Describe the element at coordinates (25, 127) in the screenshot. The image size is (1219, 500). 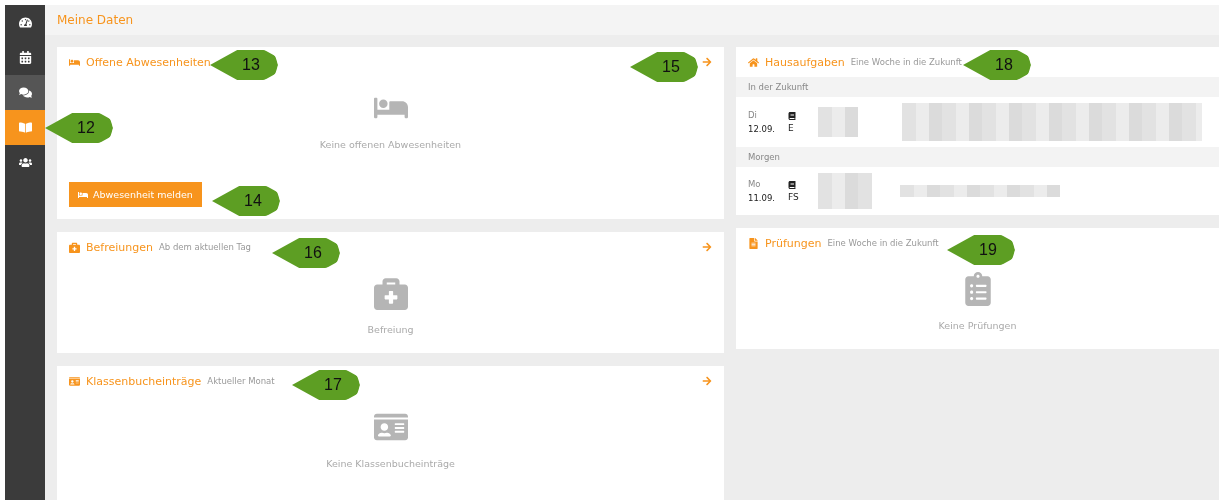
I see `open-book-icon` at that location.